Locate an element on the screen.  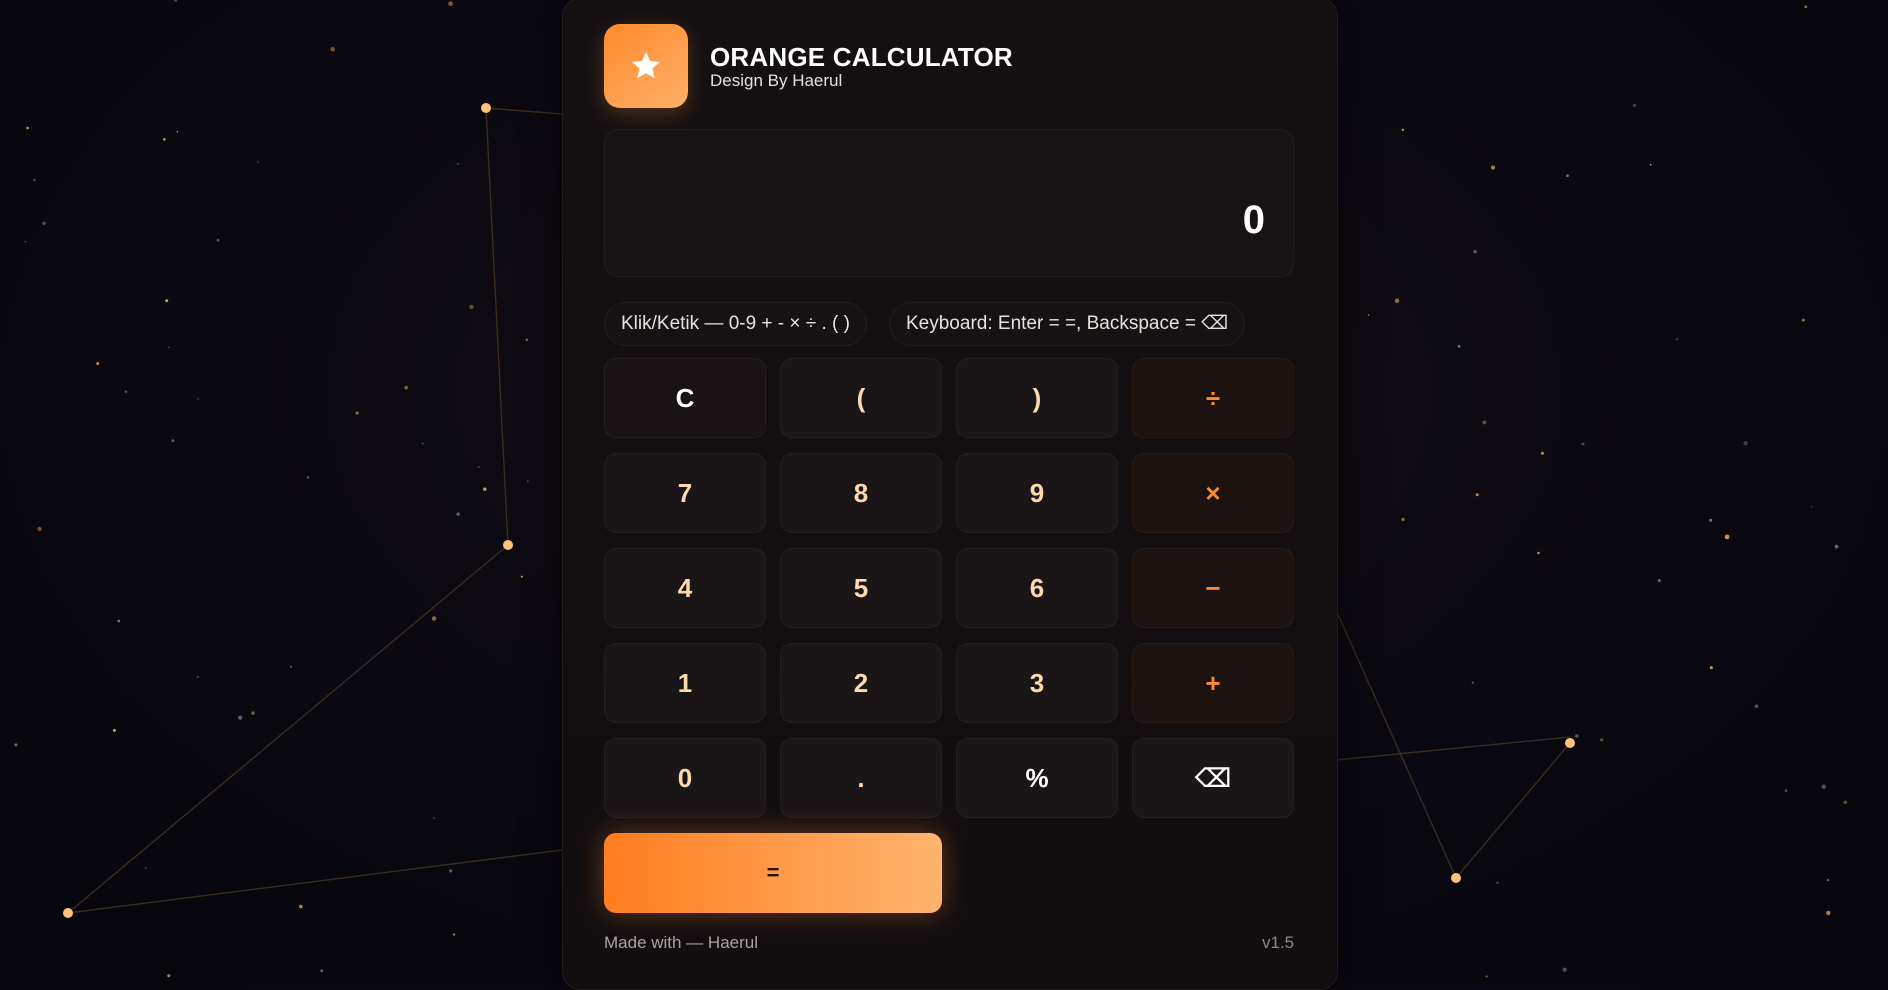
open-paren-button: ( is located at coordinates (861, 398).